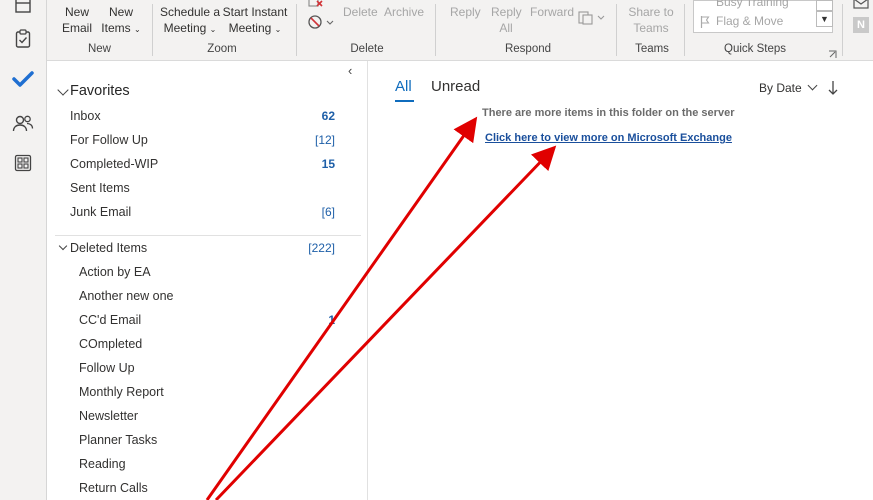 This screenshot has width=873, height=500. I want to click on sort-by-button: By Date, so click(788, 87).